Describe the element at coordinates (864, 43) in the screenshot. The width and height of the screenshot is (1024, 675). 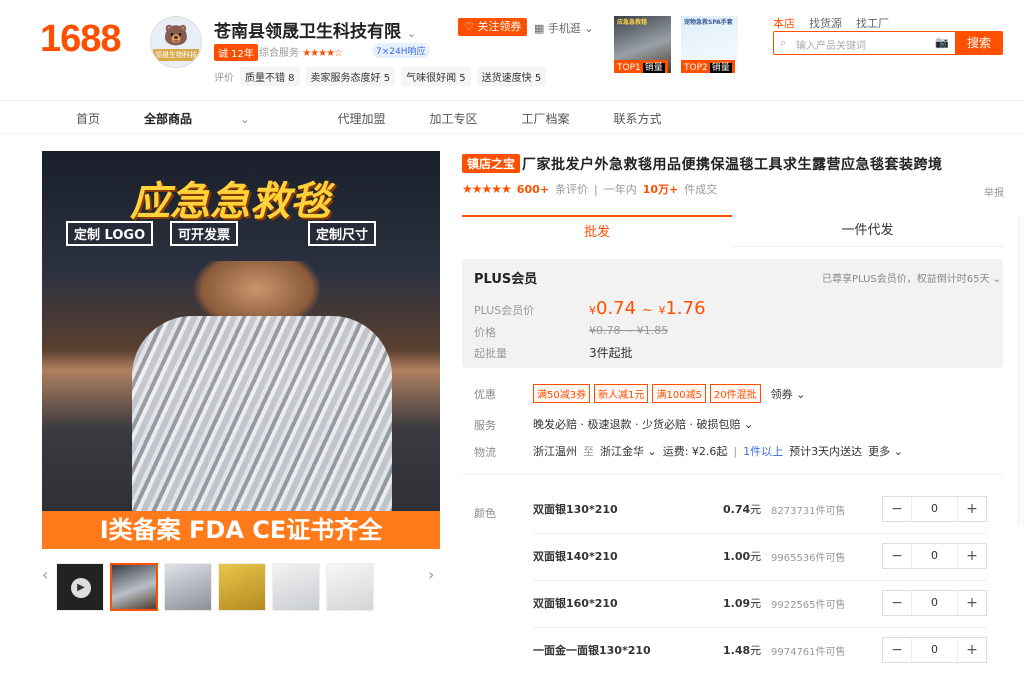
I see `search-input: ⌕ 输入产品关键词 📷` at that location.